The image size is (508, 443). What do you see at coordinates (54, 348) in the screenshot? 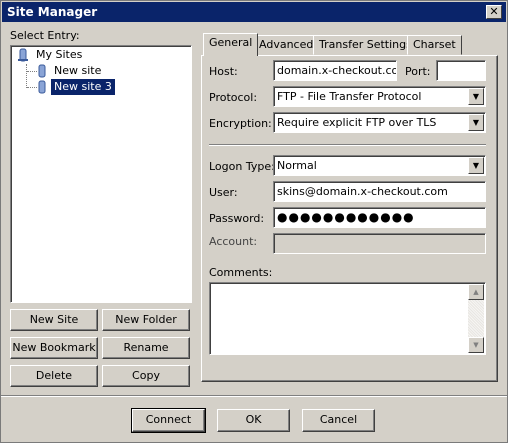
I see `new-bookmark-button: New Bookmark` at bounding box center [54, 348].